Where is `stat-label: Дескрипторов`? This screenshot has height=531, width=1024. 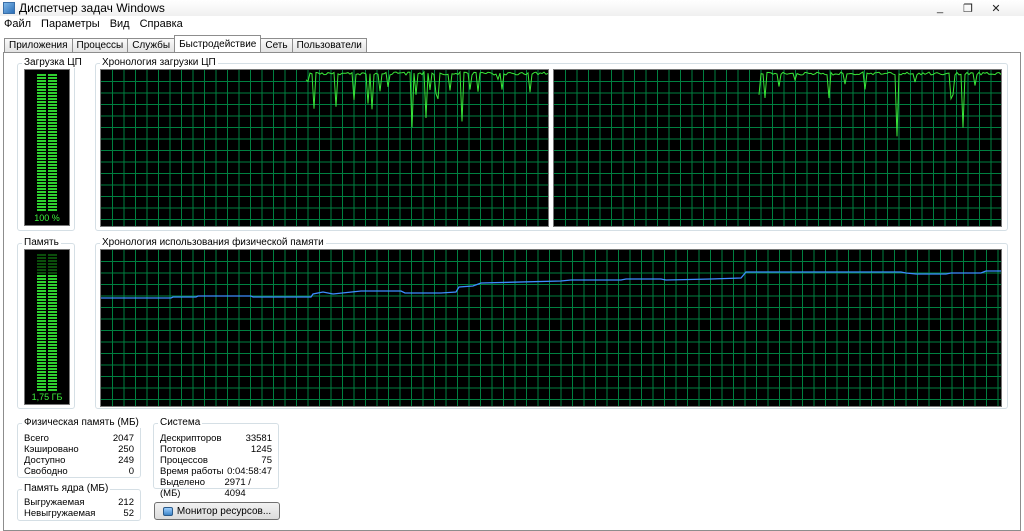
stat-label: Дескрипторов is located at coordinates (191, 438).